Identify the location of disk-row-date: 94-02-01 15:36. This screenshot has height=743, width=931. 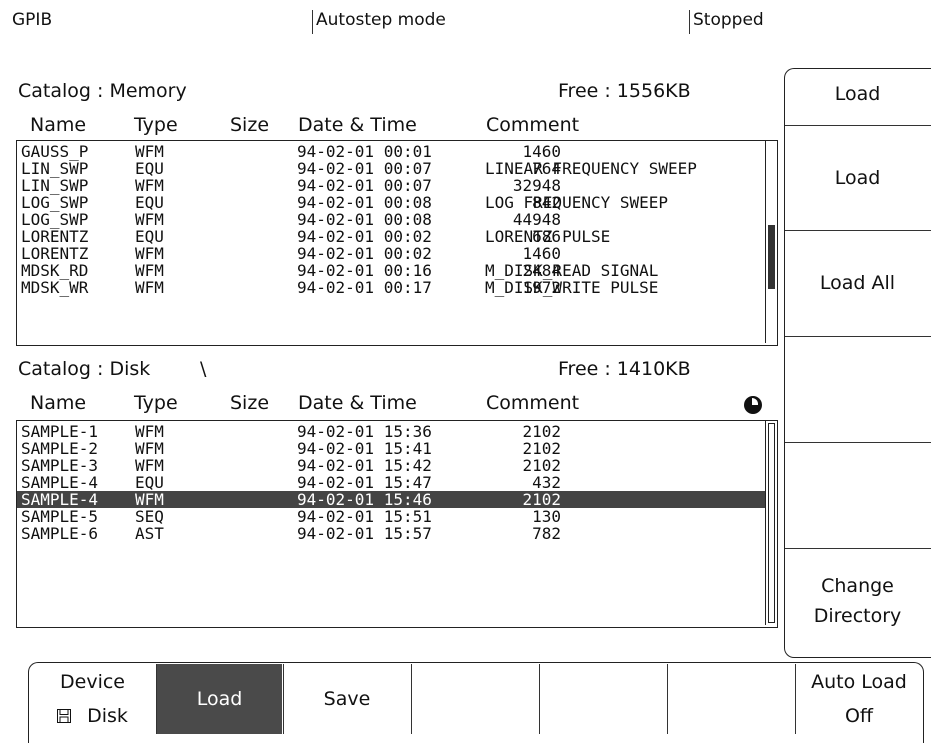
(364, 431).